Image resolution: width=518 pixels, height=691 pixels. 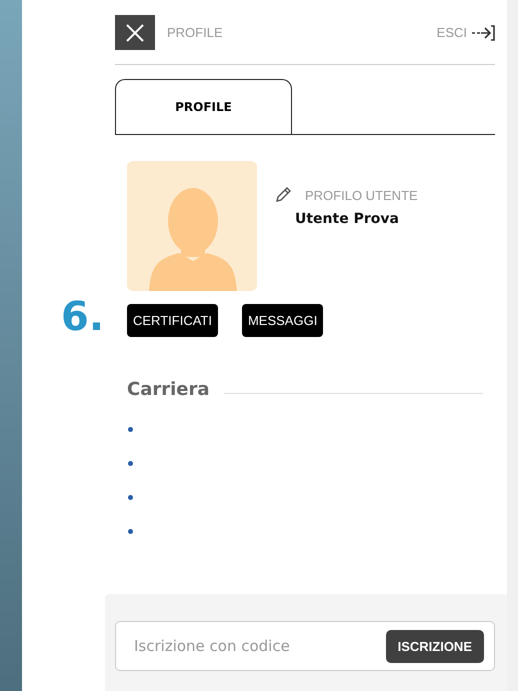 I want to click on close-button, so click(x=135, y=32).